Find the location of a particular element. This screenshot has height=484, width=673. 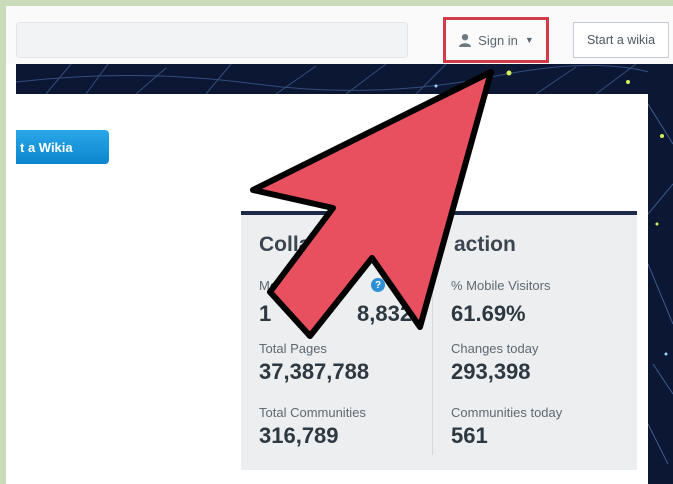

changes-today-value: 293,398 is located at coordinates (491, 371).